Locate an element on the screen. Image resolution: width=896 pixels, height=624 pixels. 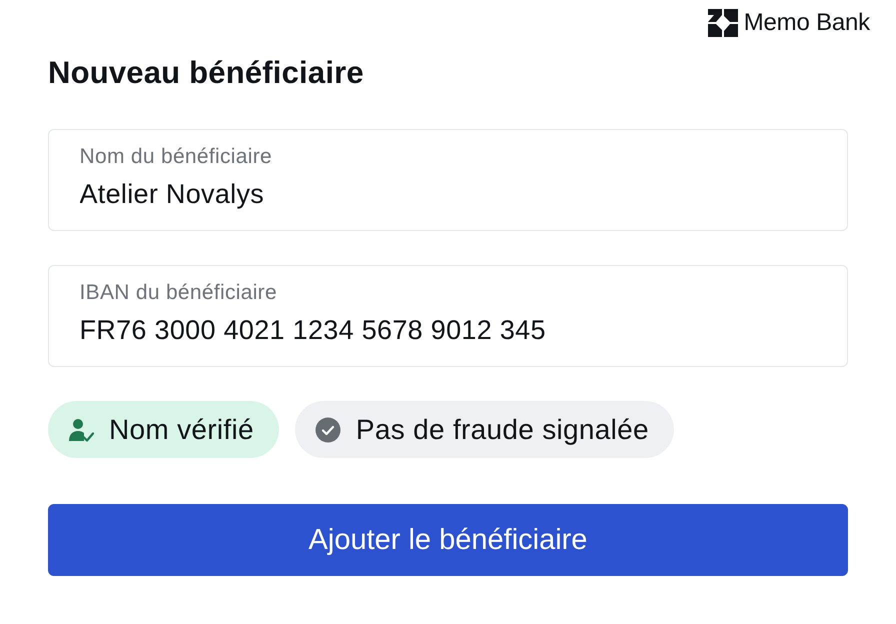
text-field: Nom du bénéficiaire Atelier Novalys is located at coordinates (448, 180).